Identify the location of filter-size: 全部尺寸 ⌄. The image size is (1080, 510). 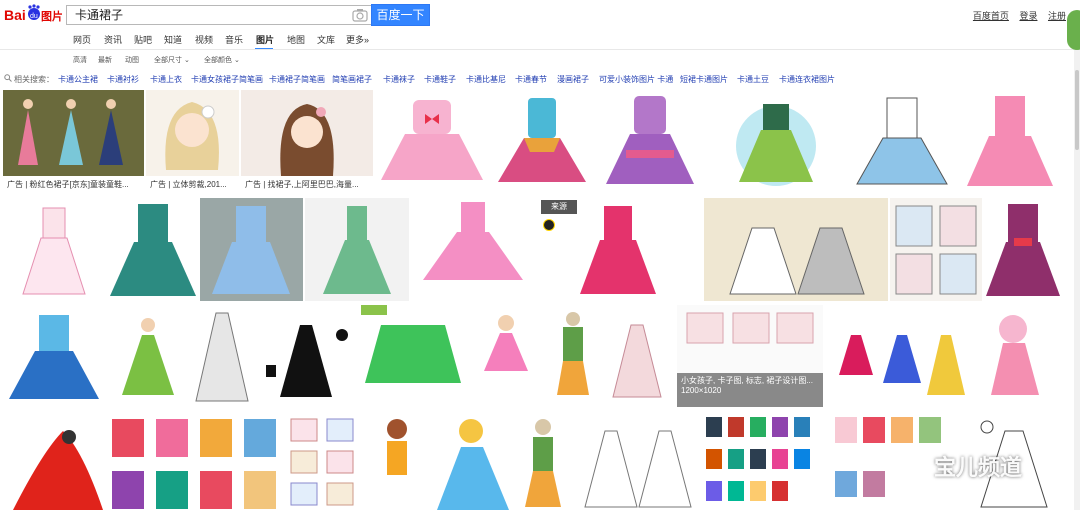
(172, 60).